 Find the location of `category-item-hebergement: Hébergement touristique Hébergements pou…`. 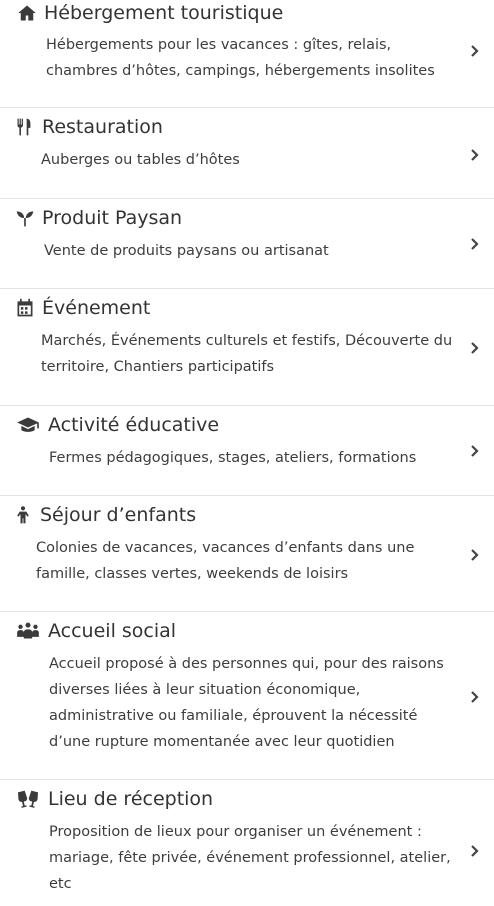

category-item-hebergement: Hébergement touristique Hébergements pou… is located at coordinates (247, 54).